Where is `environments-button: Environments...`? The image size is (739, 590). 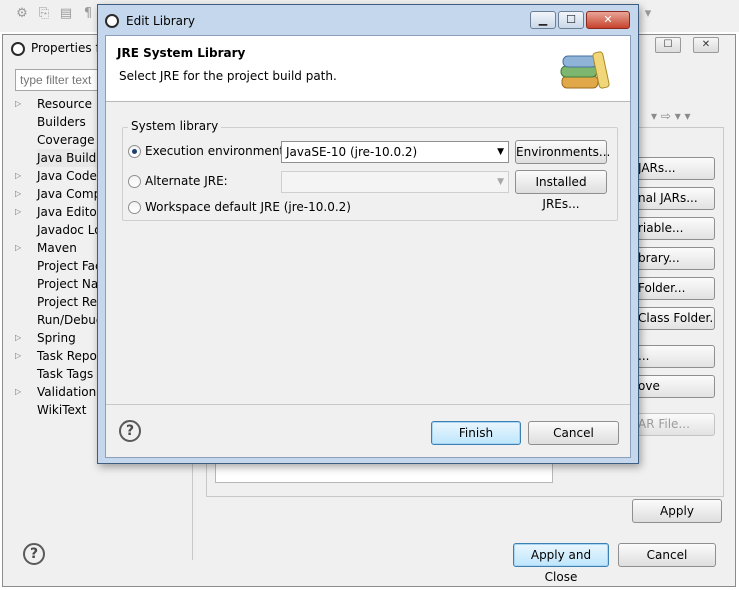 environments-button: Environments... is located at coordinates (562, 152).